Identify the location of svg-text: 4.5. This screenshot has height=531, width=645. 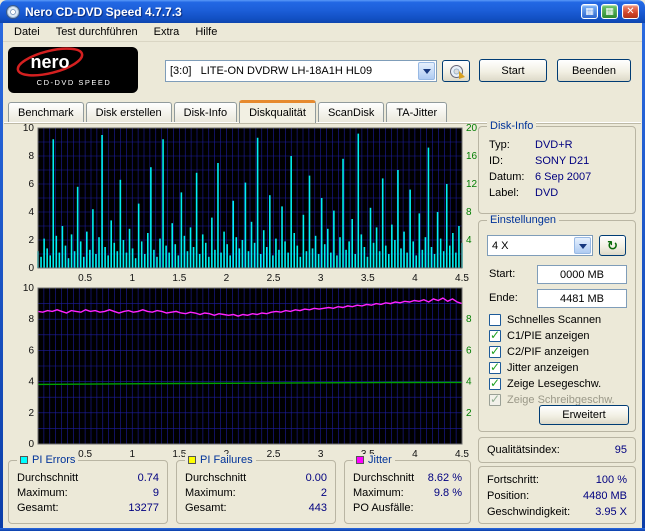
(462, 454).